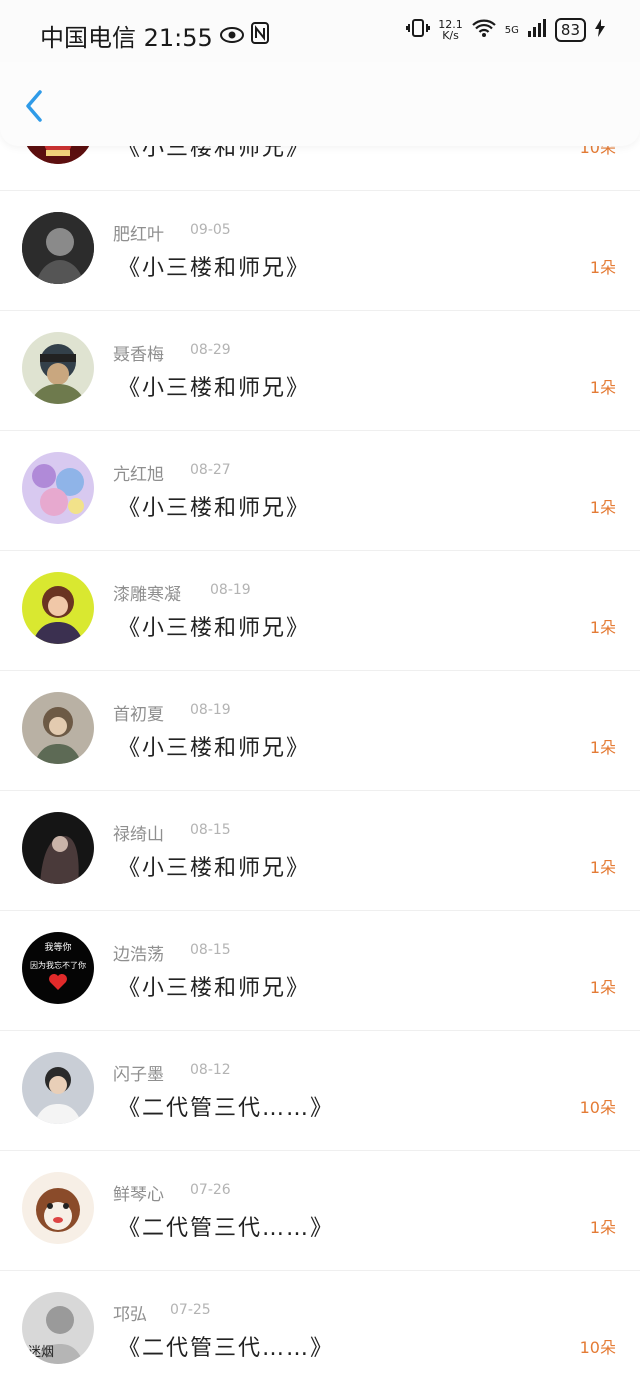 The width and height of the screenshot is (640, 1390). I want to click on list-item: 闪子墨 08-12 《二代管三代……》 10朵, so click(320, 1090).